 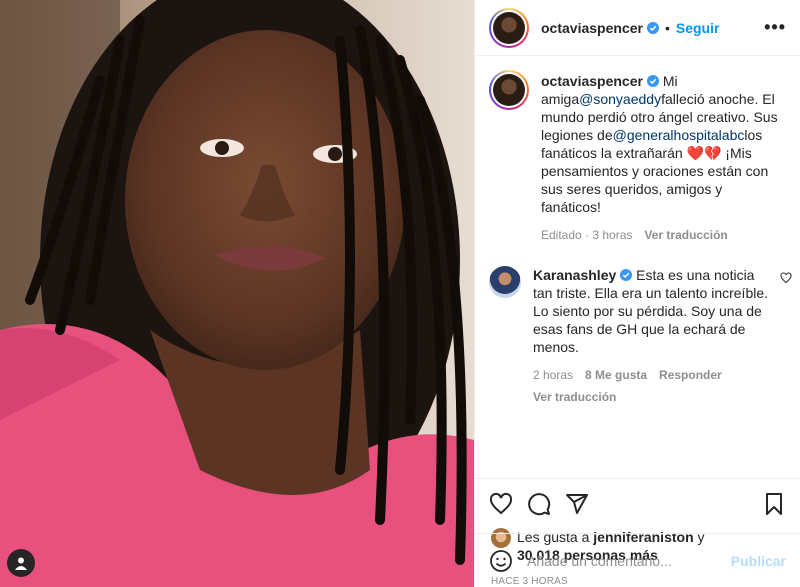 I want to click on comment-time: 2 horas, so click(x=553, y=375).